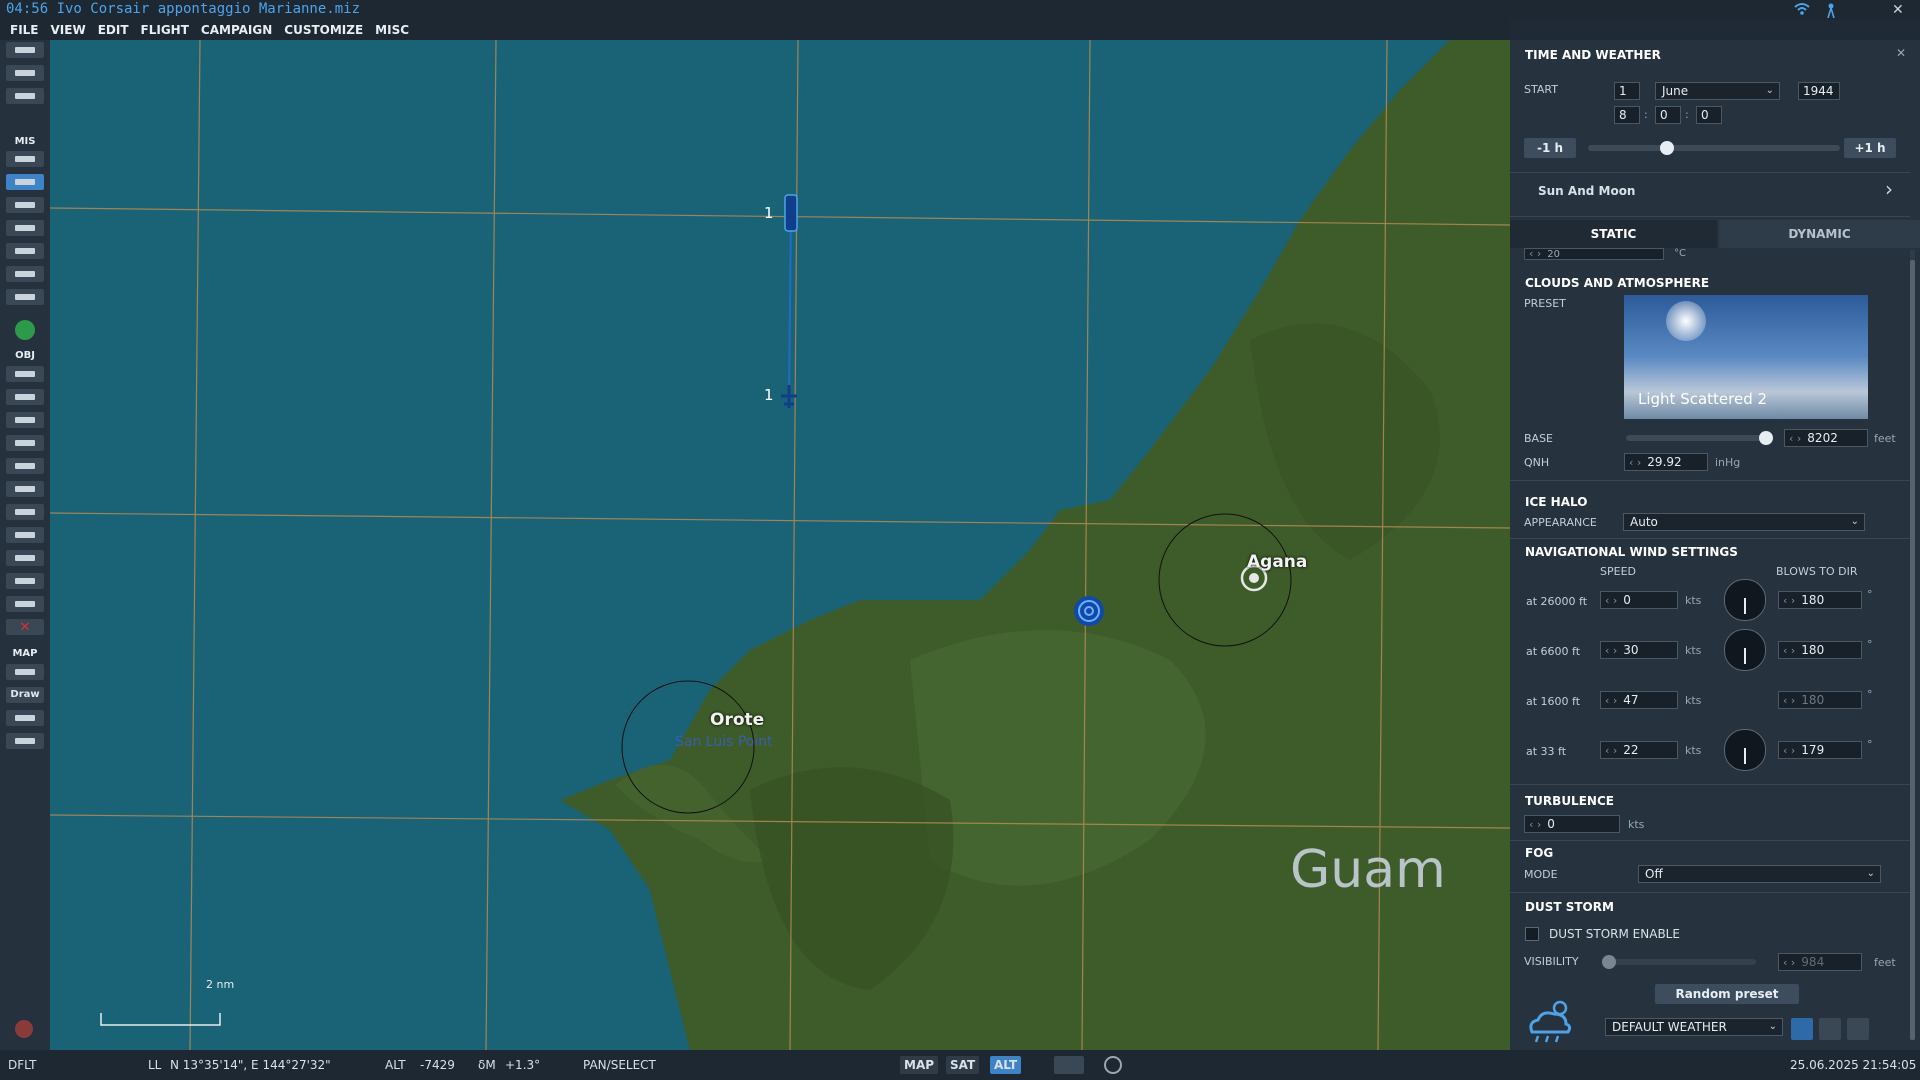  I want to click on draw-button: Draw, so click(25, 695).